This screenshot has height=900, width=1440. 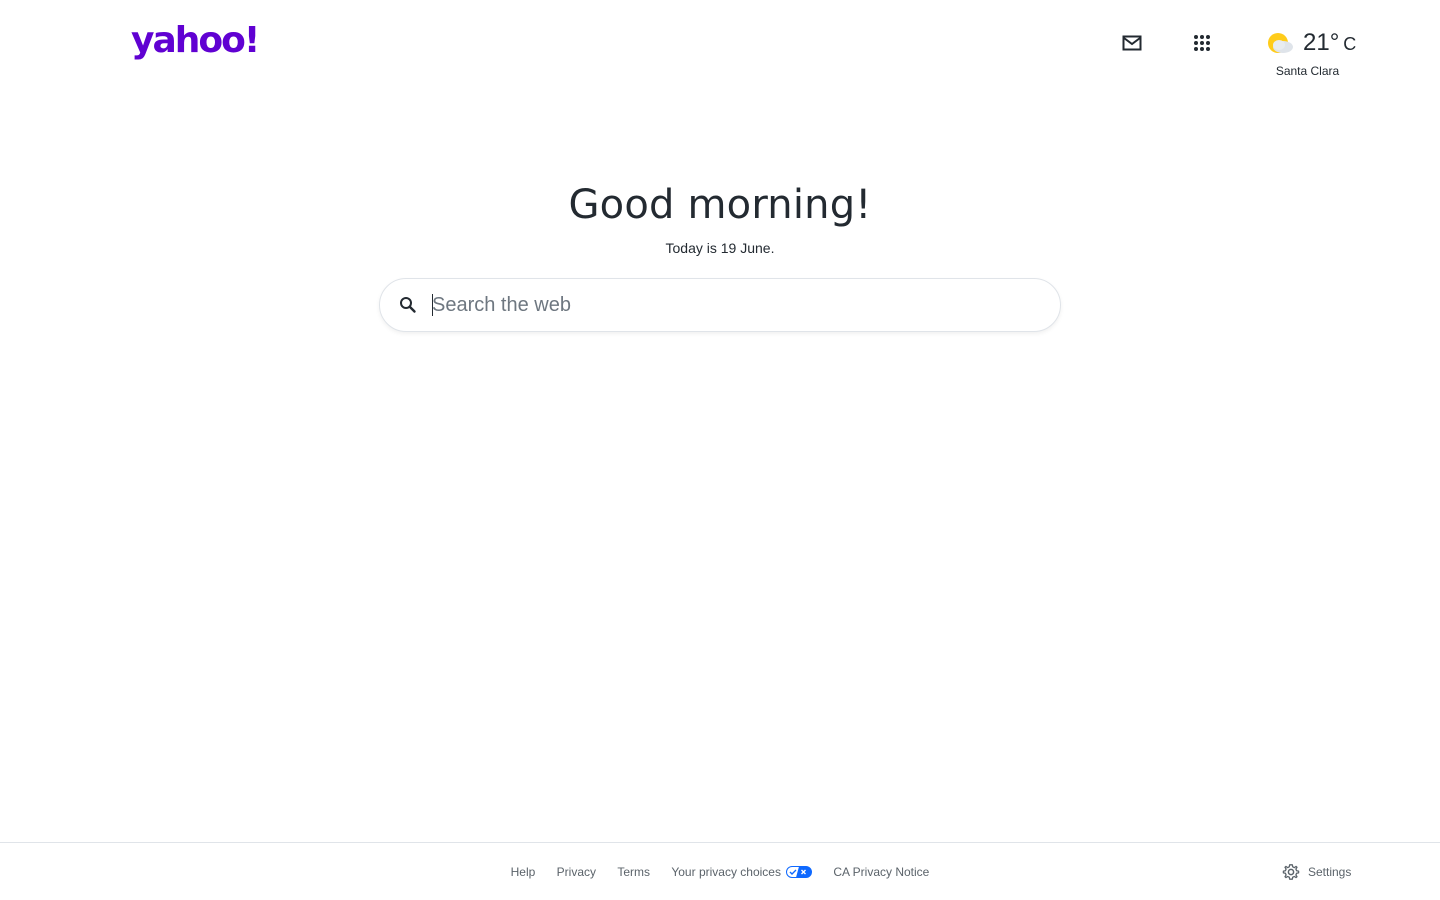 I want to click on weather-temperature: 21° C, so click(x=1329, y=43).